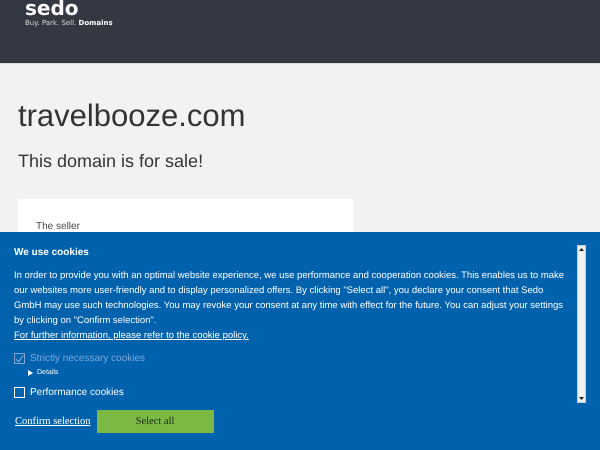 The image size is (600, 450). I want to click on cookie-title: We use cookies, so click(51, 253).